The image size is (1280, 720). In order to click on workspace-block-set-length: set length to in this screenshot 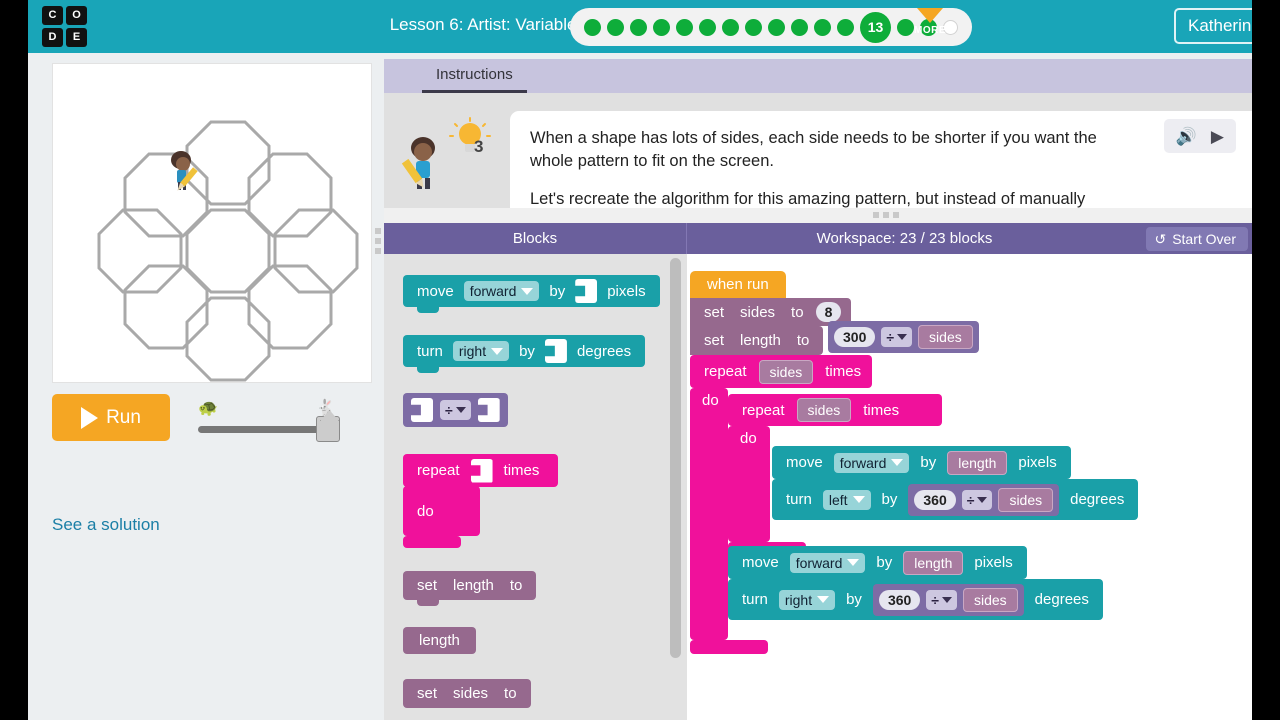, I will do `click(757, 340)`.